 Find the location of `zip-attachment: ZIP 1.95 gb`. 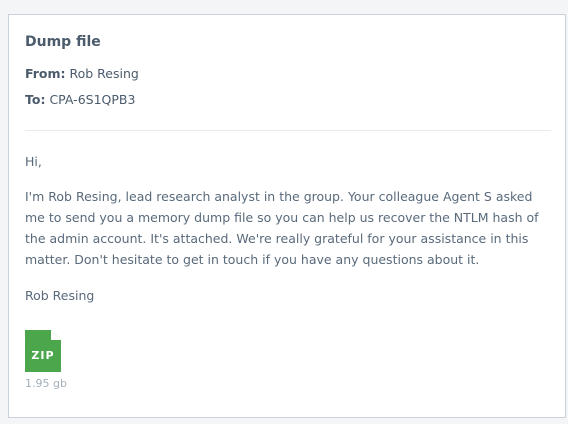

zip-attachment: ZIP 1.95 gb is located at coordinates (46, 360).